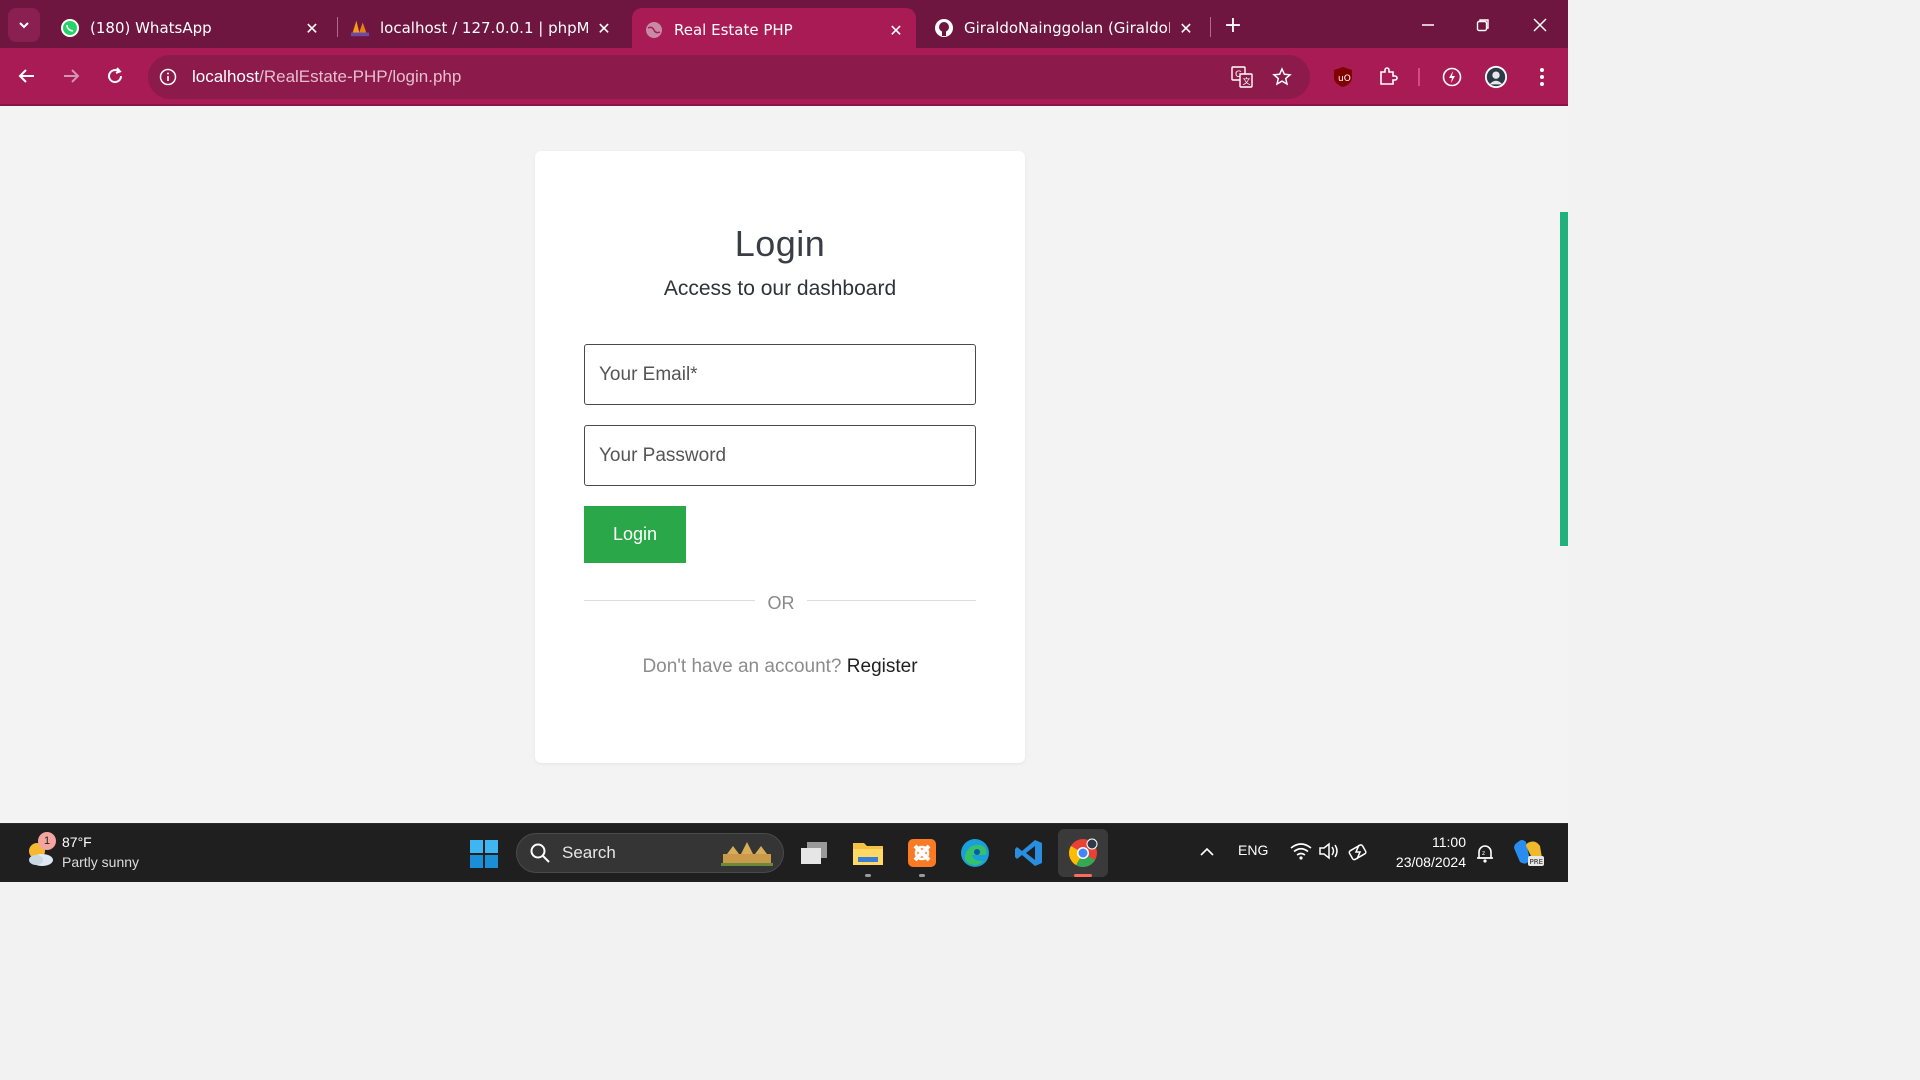 Image resolution: width=1920 pixels, height=1080 pixels. What do you see at coordinates (1242, 77) in the screenshot?
I see `translate-icon: G文` at bounding box center [1242, 77].